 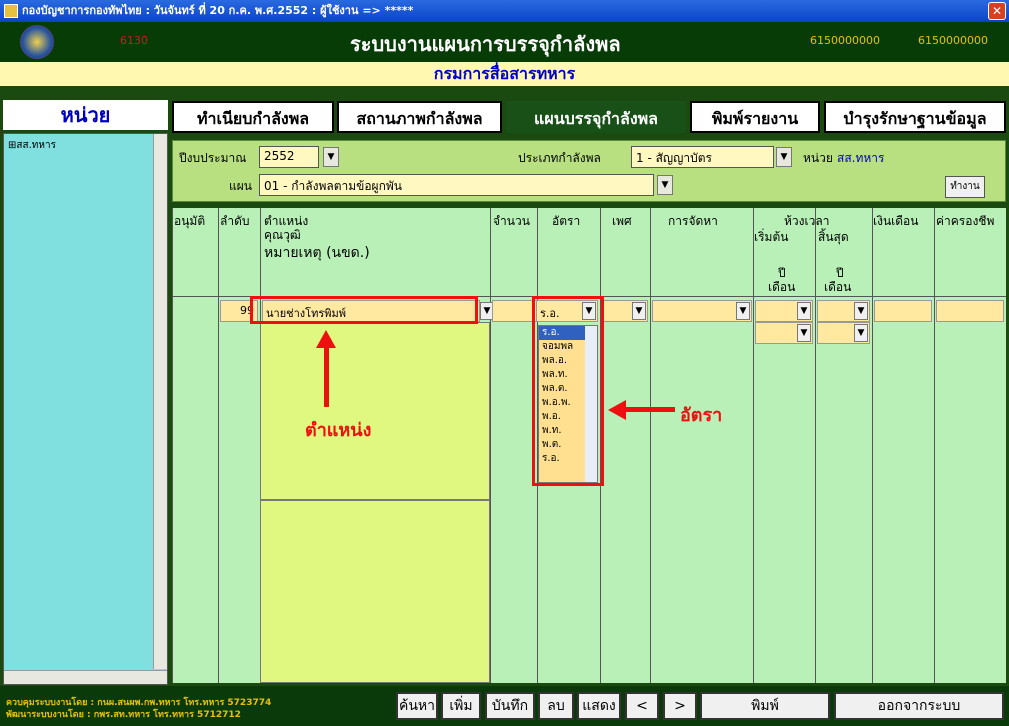 What do you see at coordinates (702, 157) in the screenshot?
I see `personnel-type-select: 1 - สัญญาบัตร` at bounding box center [702, 157].